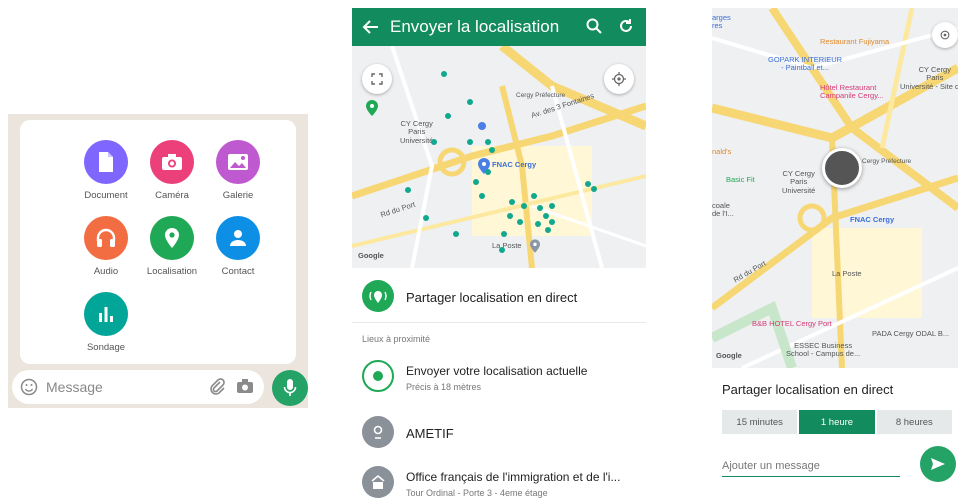 Image resolution: width=958 pixels, height=504 pixels. I want to click on attach-label: Galerie, so click(238, 195).